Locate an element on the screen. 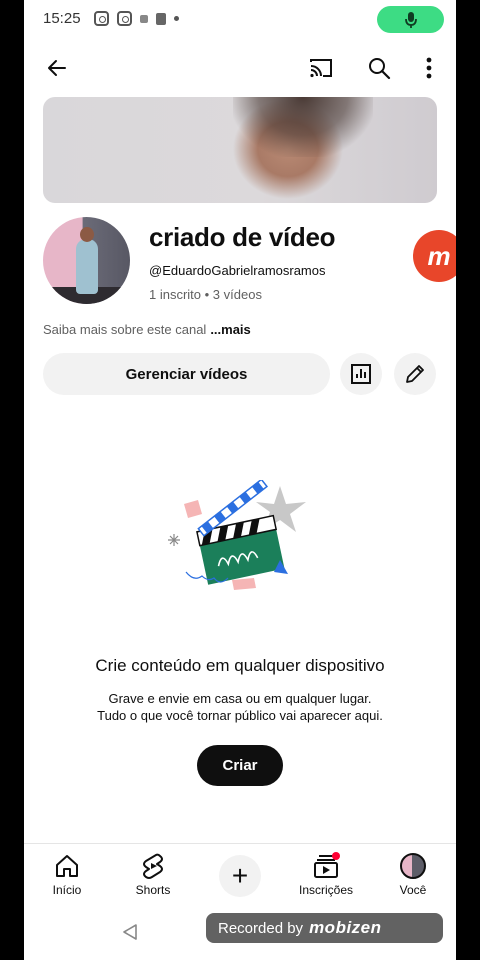 This screenshot has height=960, width=480. nav-subscriptions-icon-wrap is located at coordinates (326, 866).